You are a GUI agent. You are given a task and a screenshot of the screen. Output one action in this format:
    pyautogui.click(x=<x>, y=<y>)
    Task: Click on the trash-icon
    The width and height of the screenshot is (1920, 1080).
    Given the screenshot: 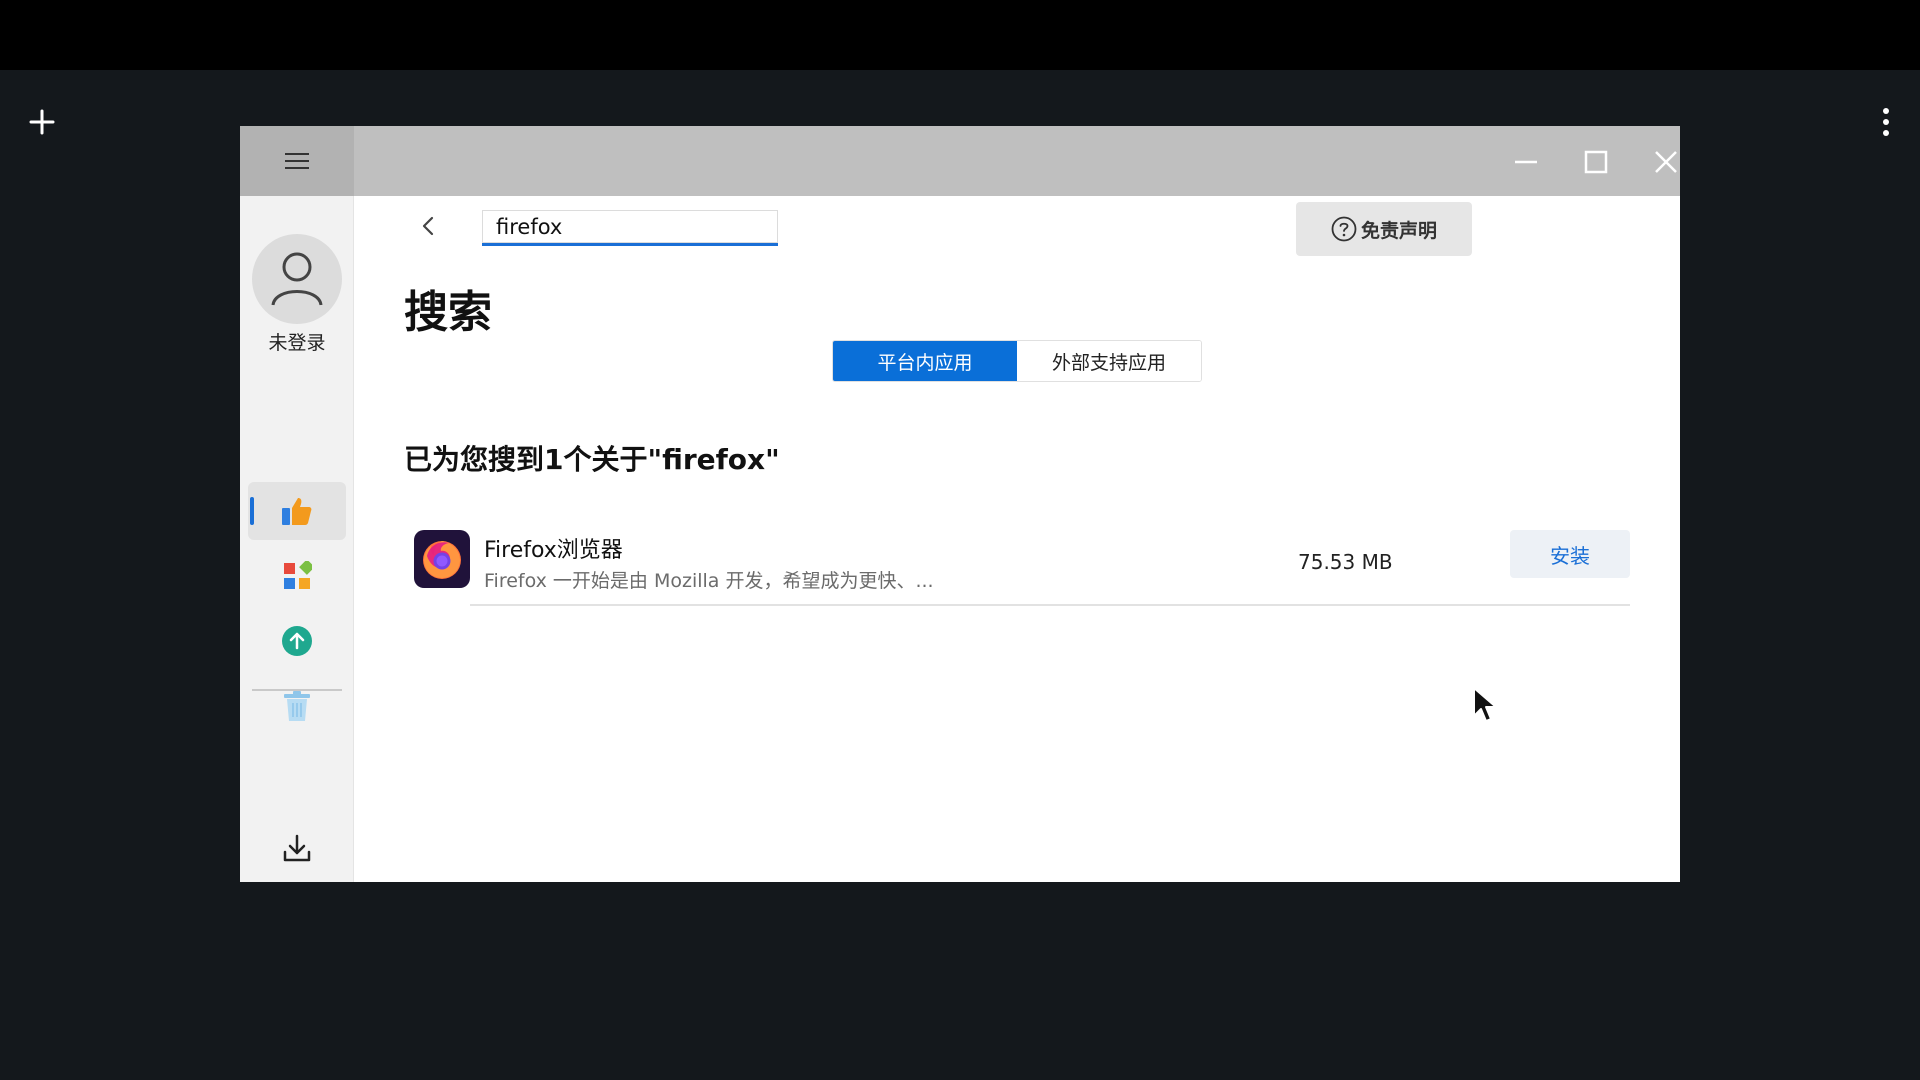 What is the action you would take?
    pyautogui.click(x=297, y=706)
    